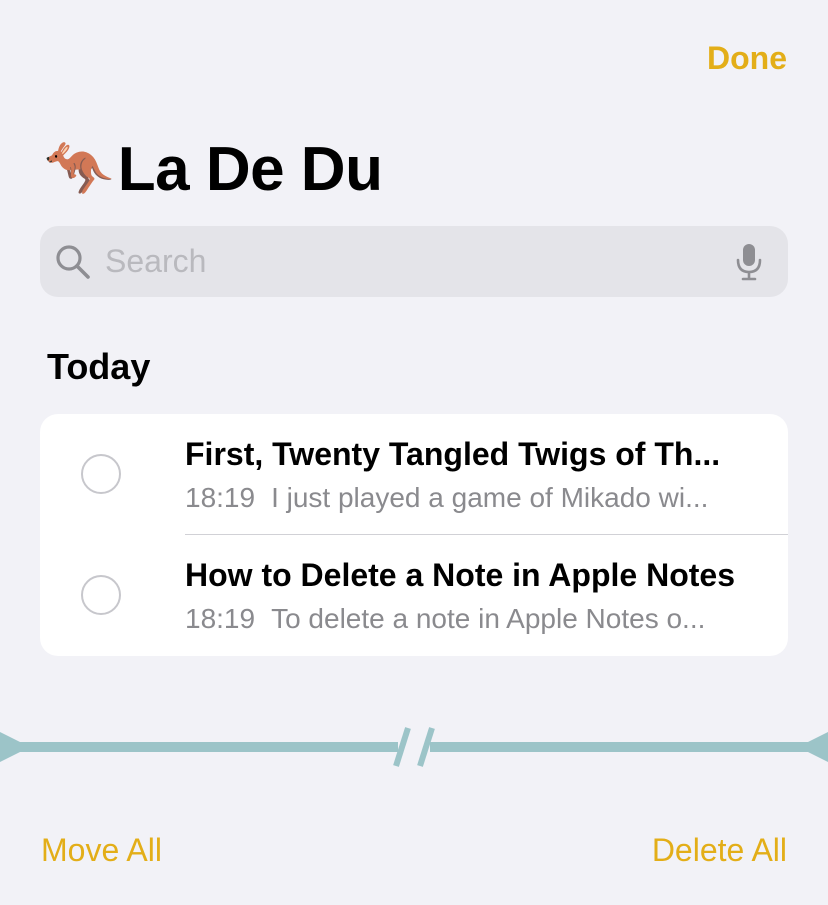 The image size is (828, 905). I want to click on folder-title-row: 🦘 La De Du, so click(213, 170).